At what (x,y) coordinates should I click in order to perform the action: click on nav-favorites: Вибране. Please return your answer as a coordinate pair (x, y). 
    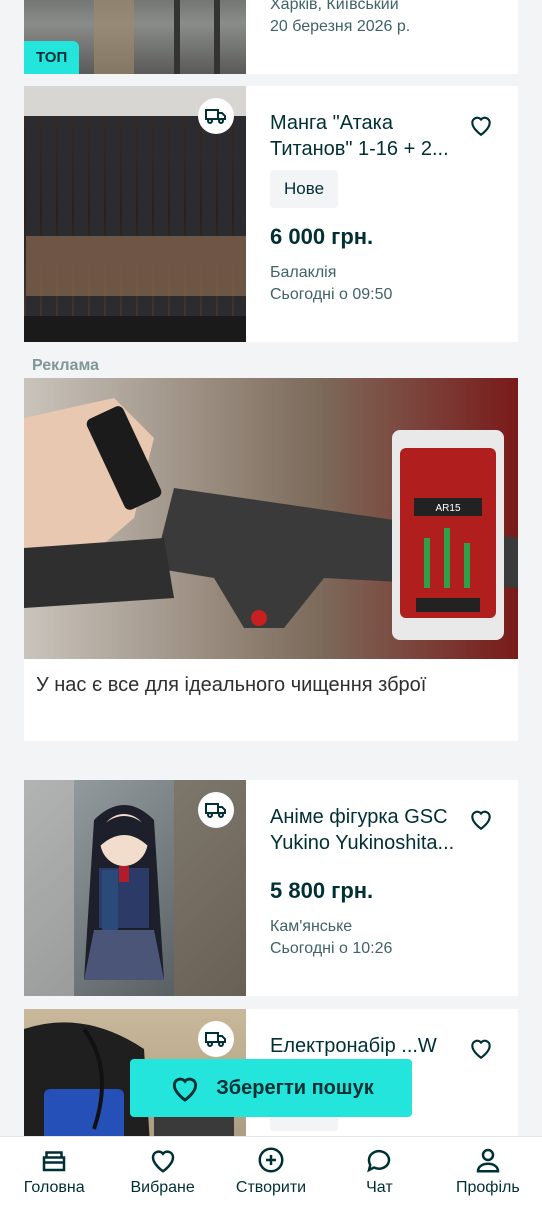
    Looking at the image, I should click on (162, 1172).